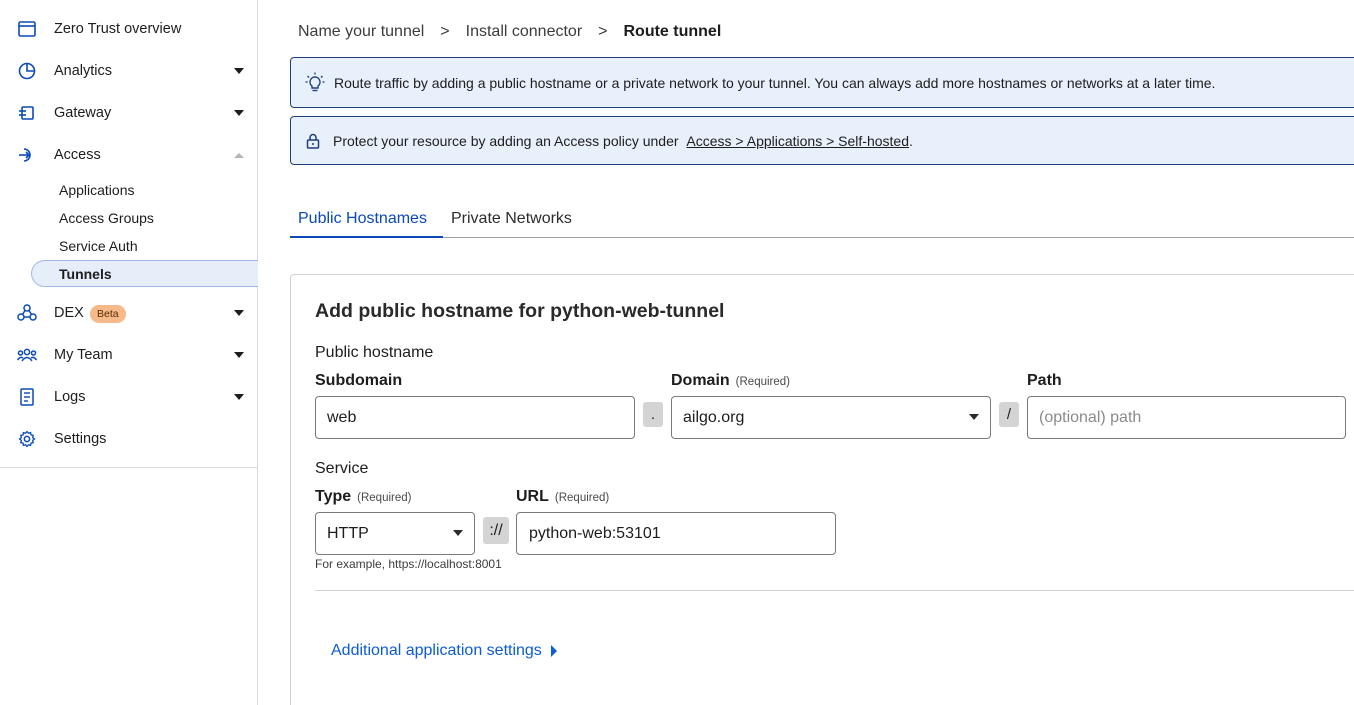  Describe the element at coordinates (834, 590) in the screenshot. I see `card-divider` at that location.